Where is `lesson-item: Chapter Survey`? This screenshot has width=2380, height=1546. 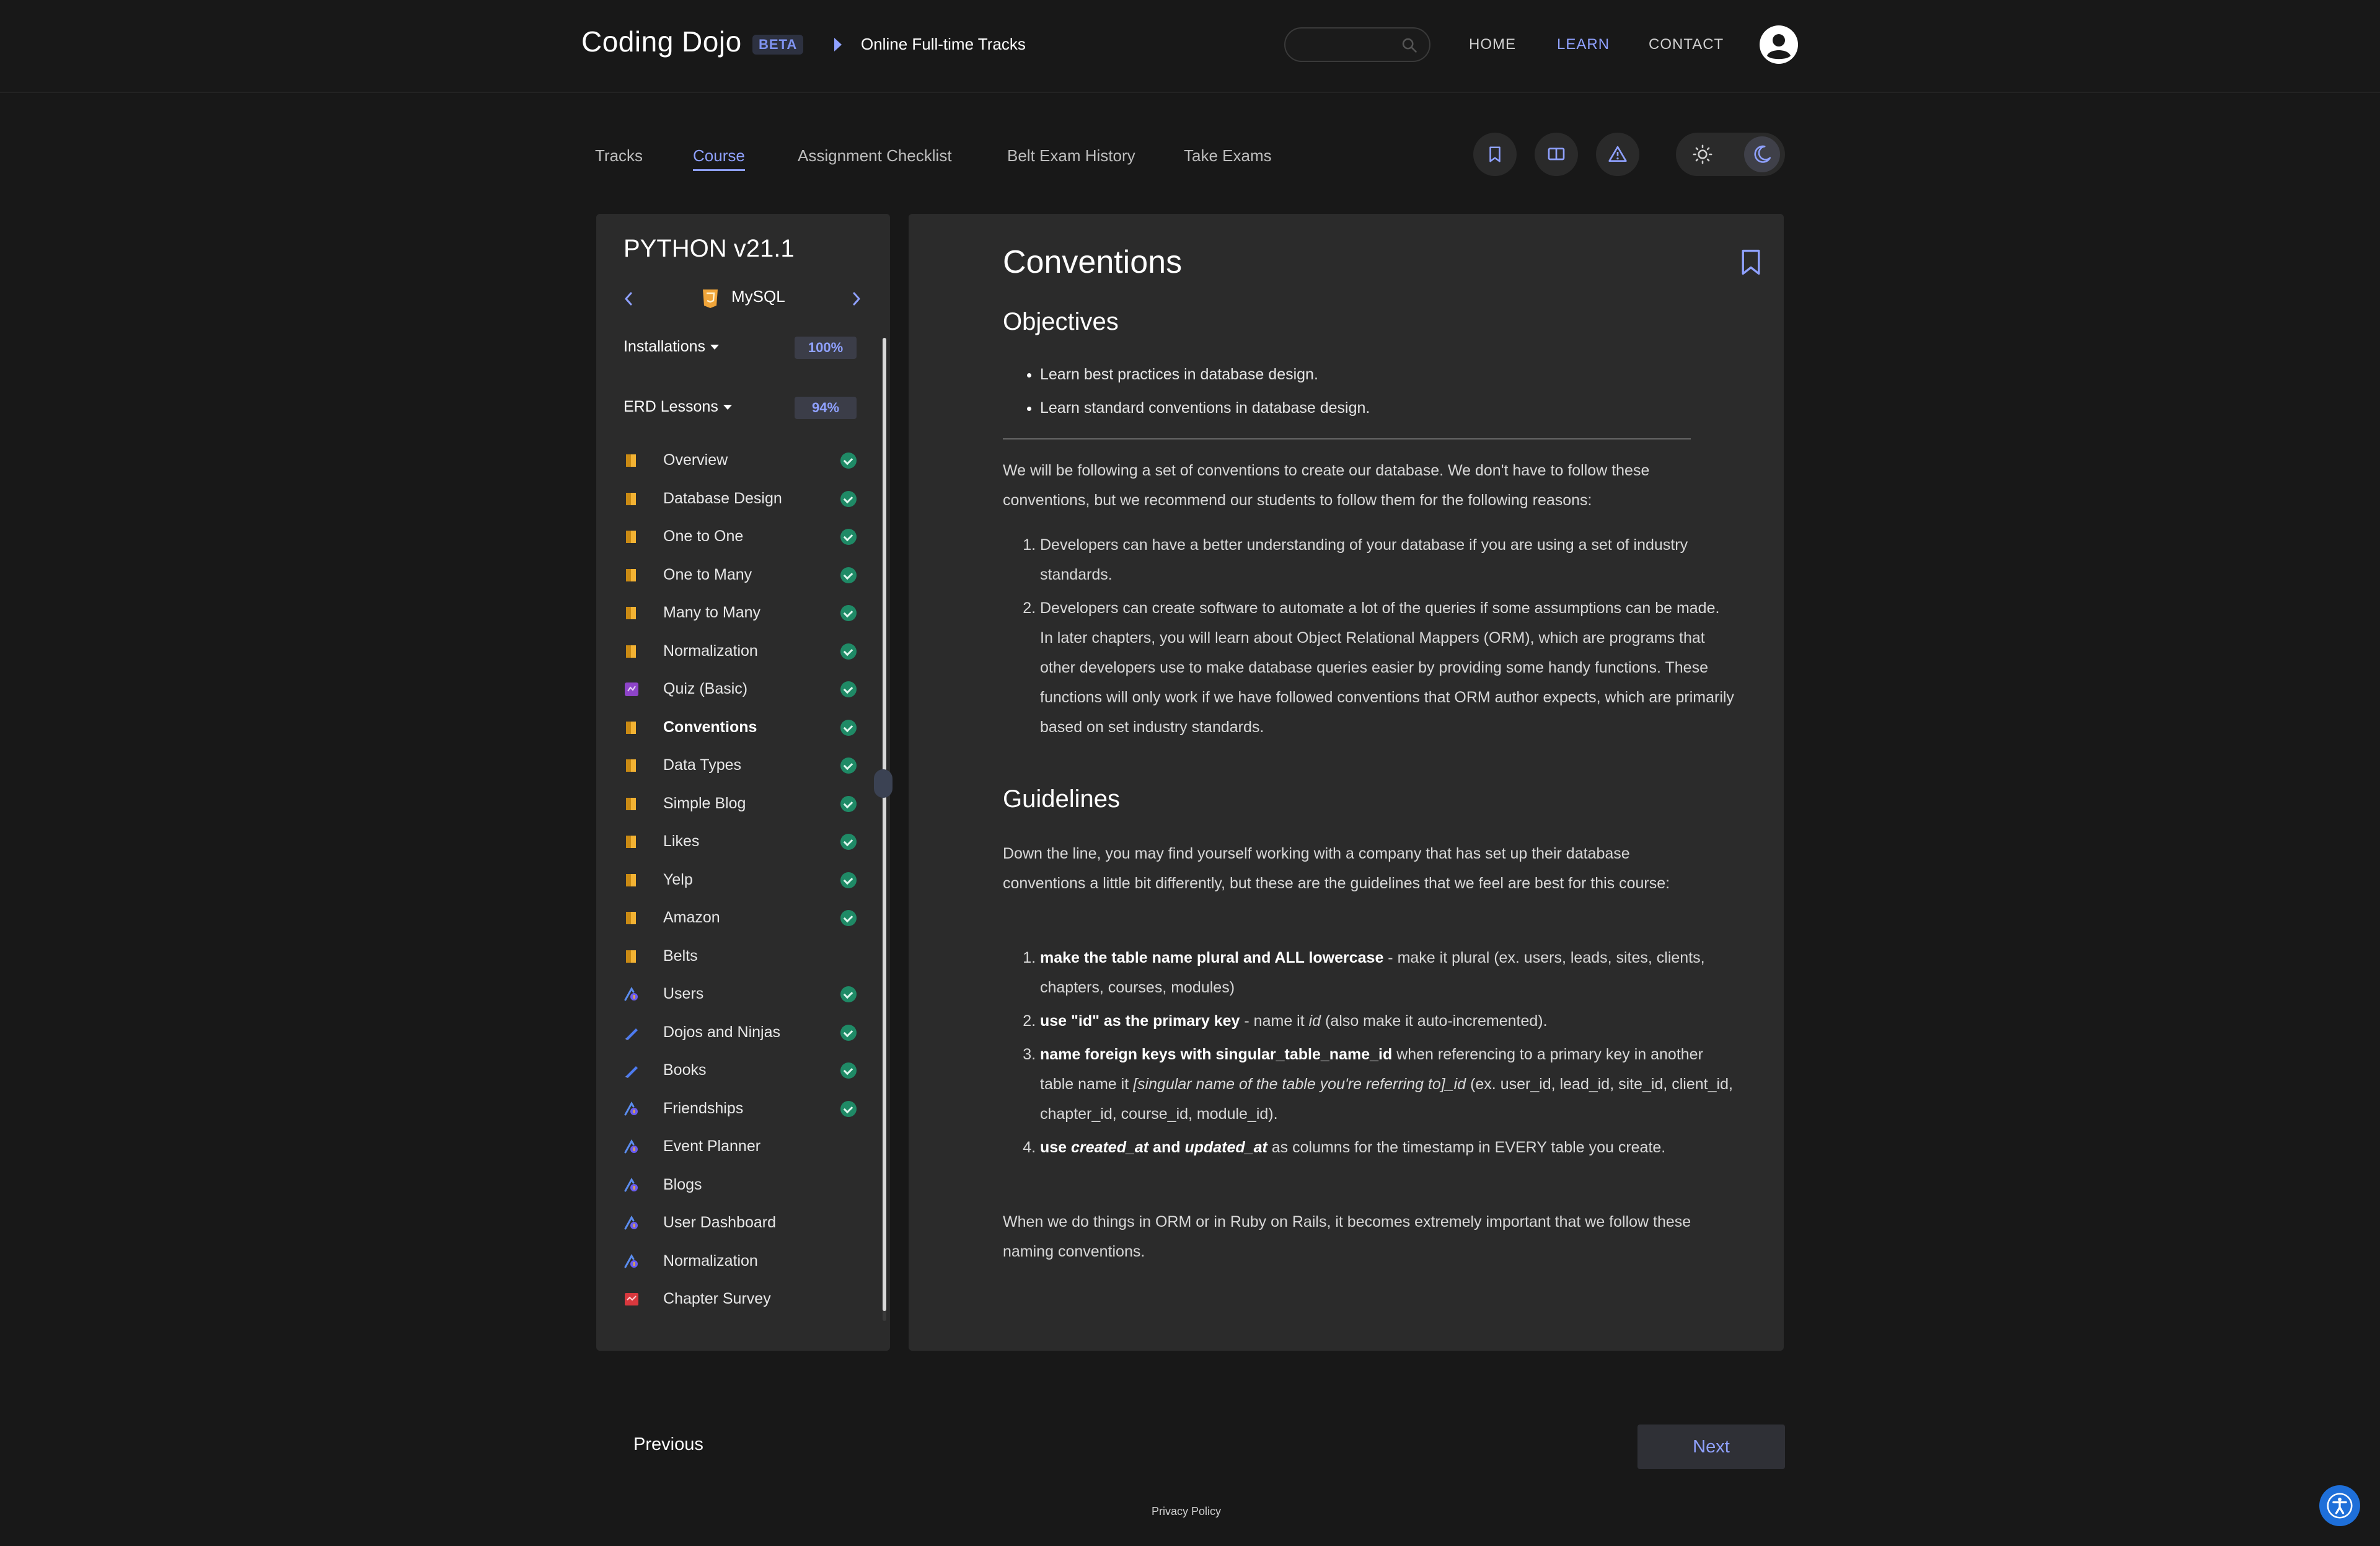
lesson-item: Chapter Survey is located at coordinates (740, 1299).